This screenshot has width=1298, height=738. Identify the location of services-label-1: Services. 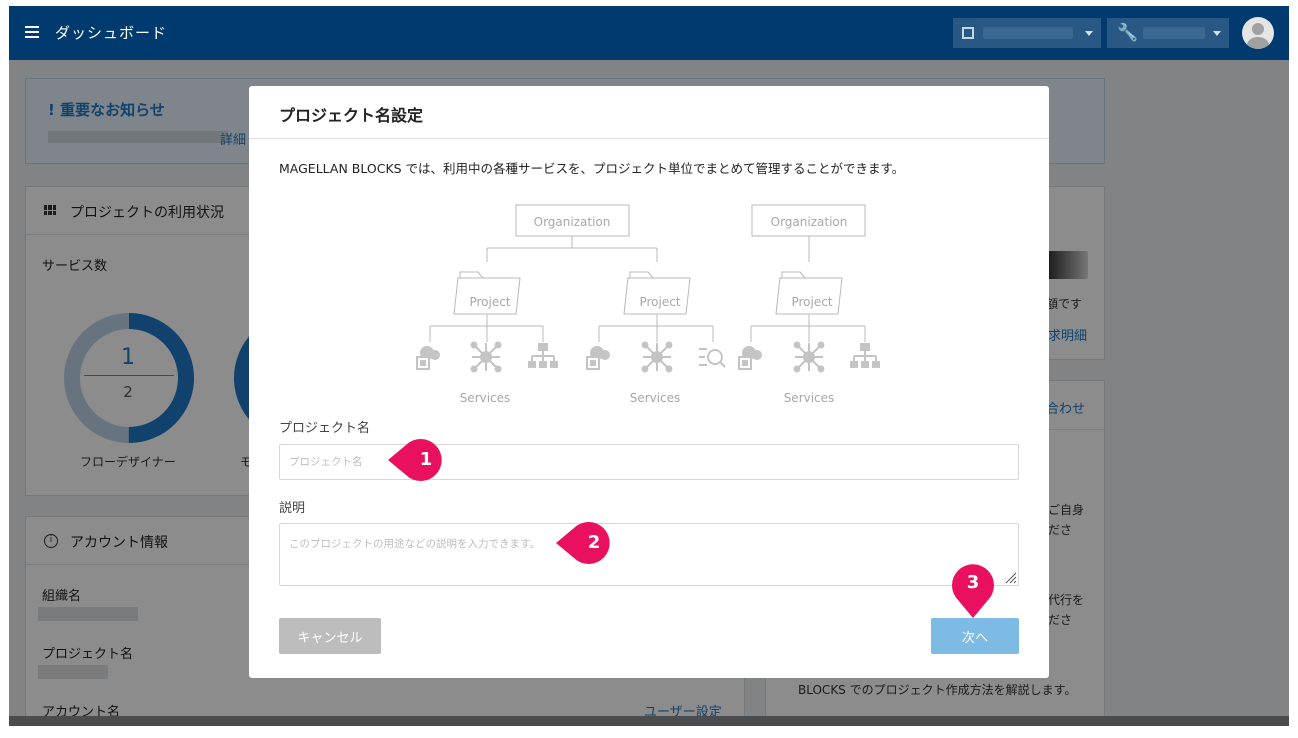
(485, 398).